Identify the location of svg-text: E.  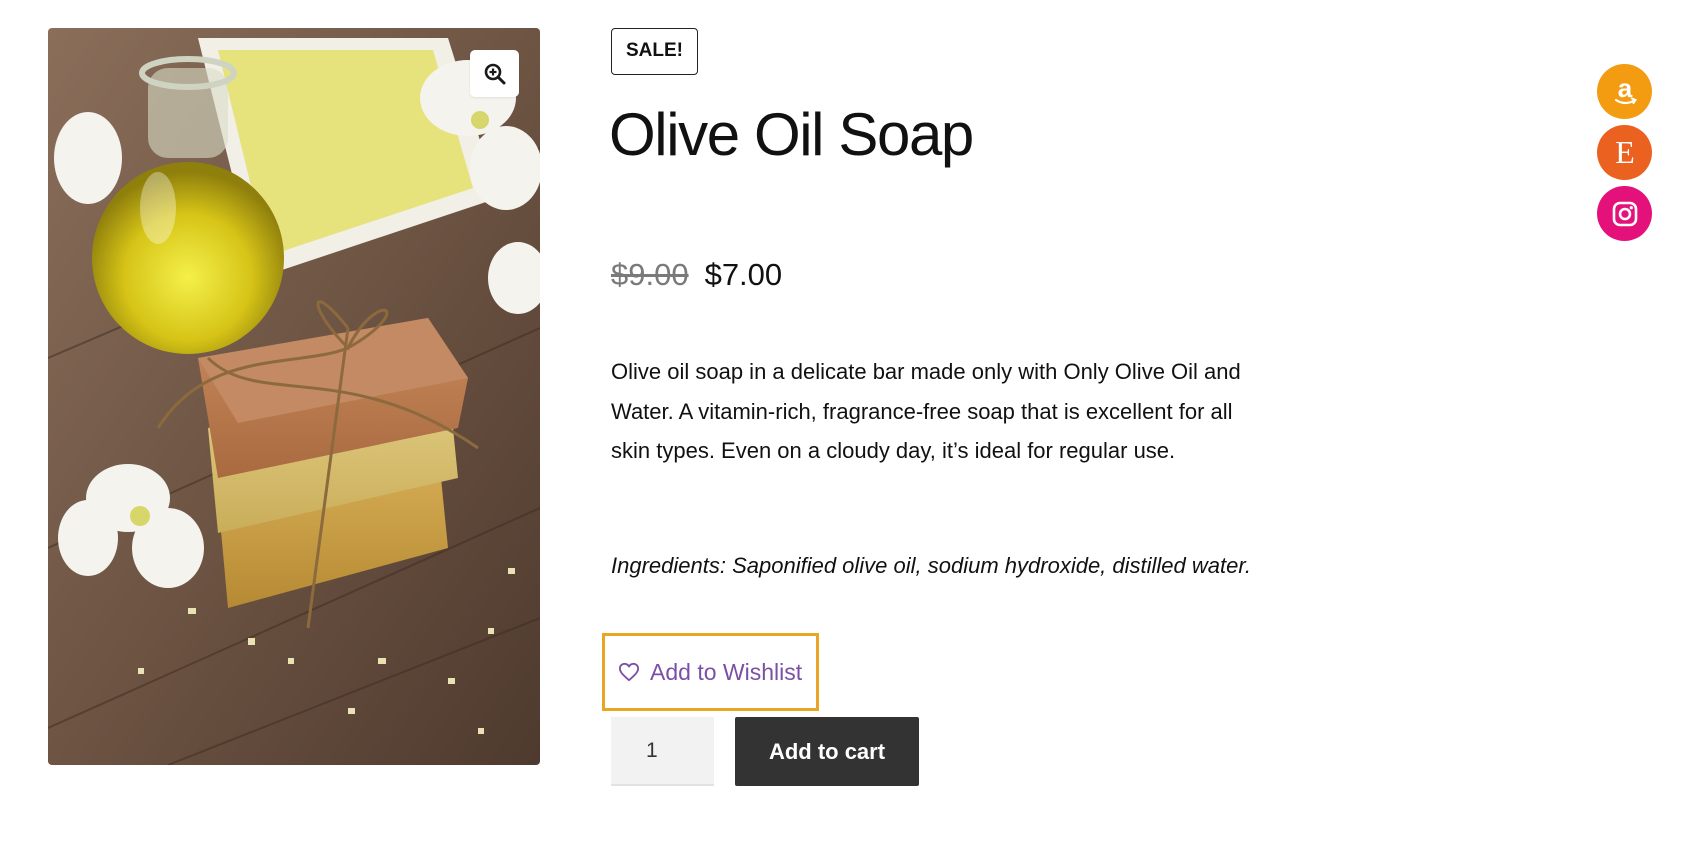
(1625, 153).